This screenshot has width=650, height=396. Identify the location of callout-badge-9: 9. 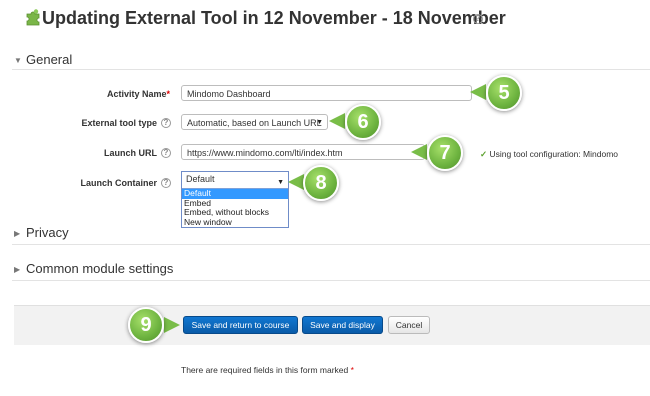
(146, 325).